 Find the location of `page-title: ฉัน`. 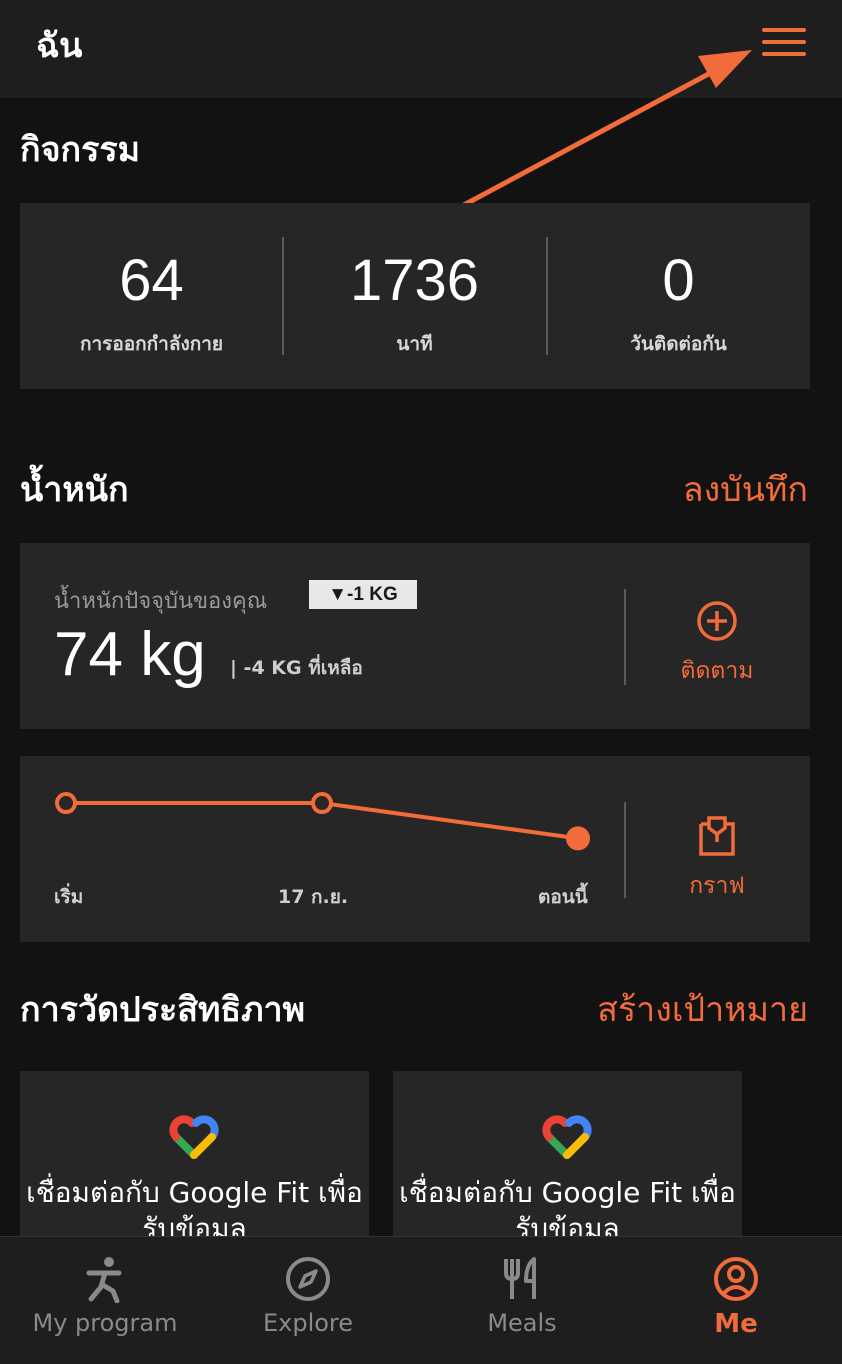

page-title: ฉัน is located at coordinates (59, 46).